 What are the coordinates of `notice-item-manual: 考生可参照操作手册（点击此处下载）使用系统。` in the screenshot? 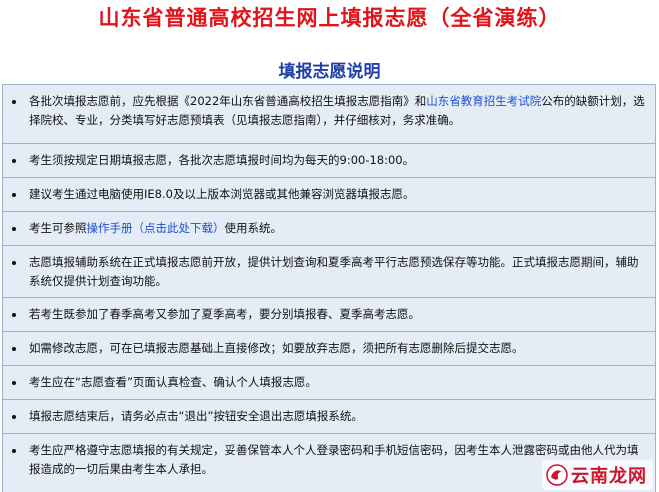 It's located at (329, 229).